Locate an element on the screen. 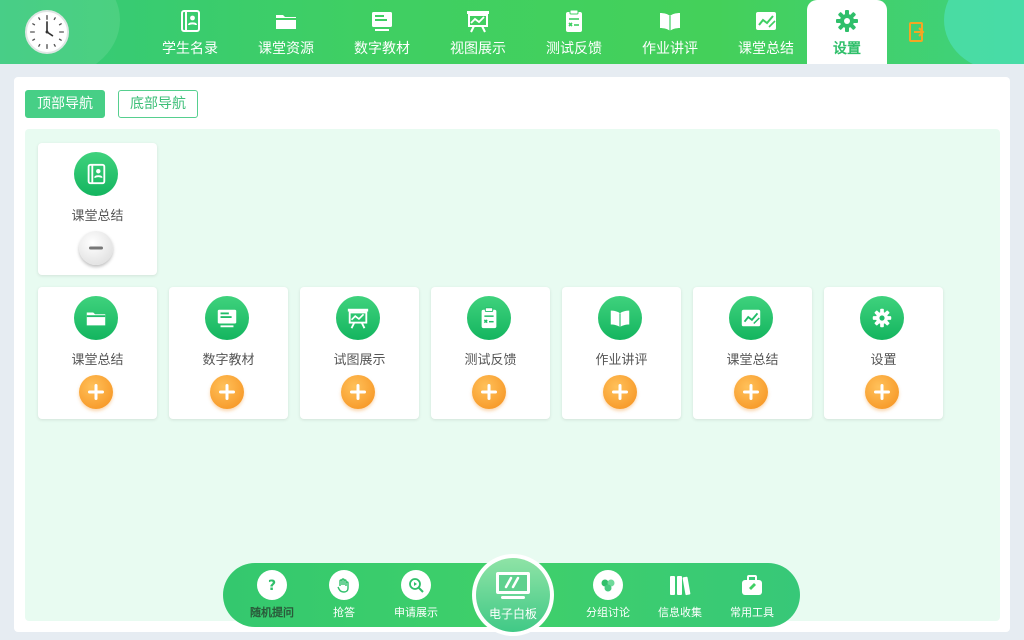 Image resolution: width=1024 pixels, height=640 pixels. nav-item-label: 学生名录 is located at coordinates (190, 49).